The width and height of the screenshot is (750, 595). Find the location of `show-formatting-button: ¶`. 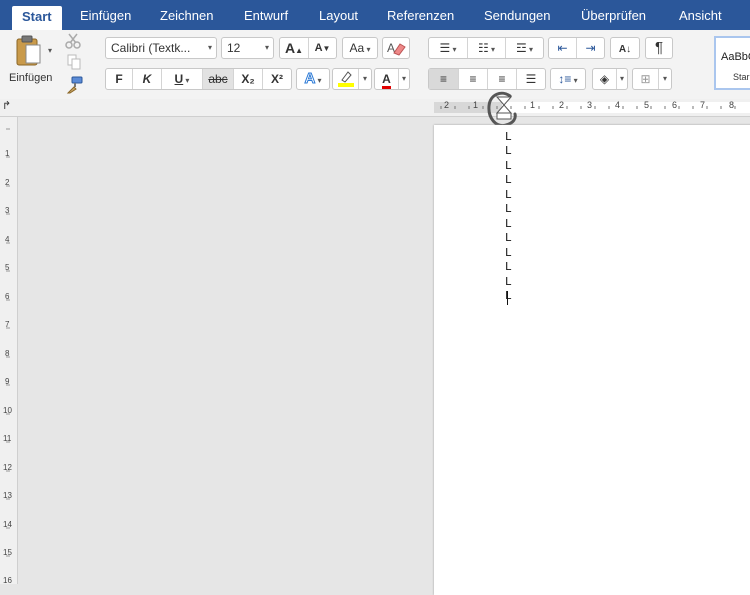

show-formatting-button: ¶ is located at coordinates (659, 48).